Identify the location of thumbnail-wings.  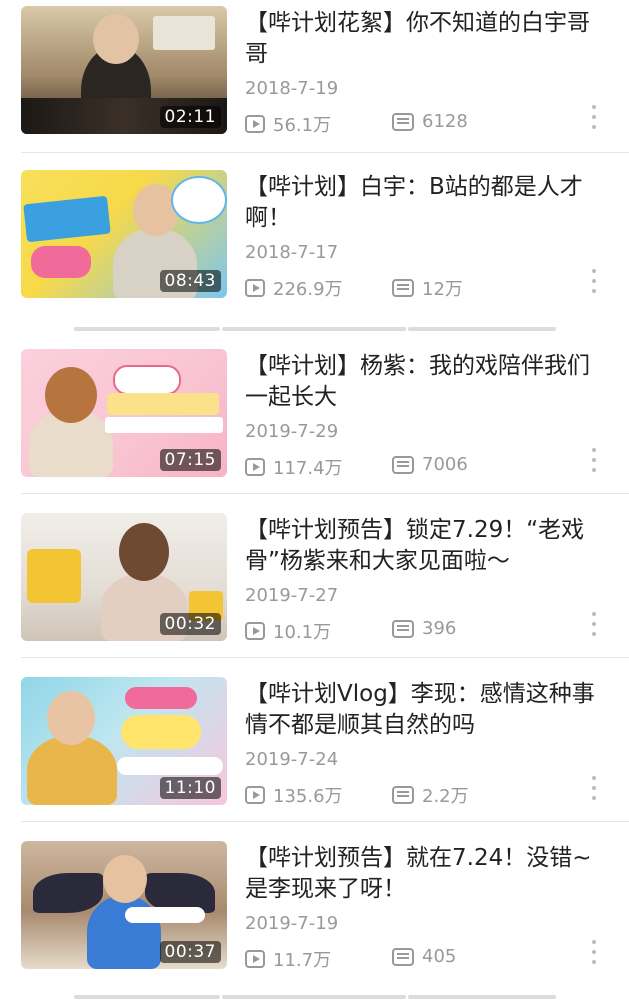
(68, 893).